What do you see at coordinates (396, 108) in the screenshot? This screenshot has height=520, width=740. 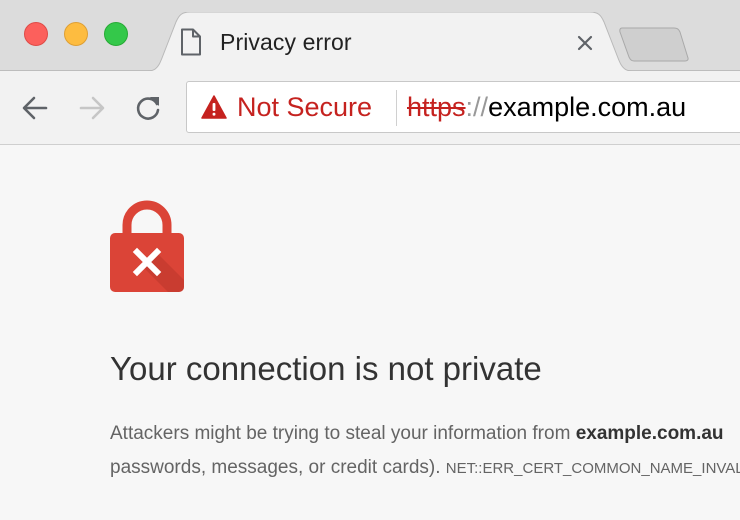 I see `omnibox-divider` at bounding box center [396, 108].